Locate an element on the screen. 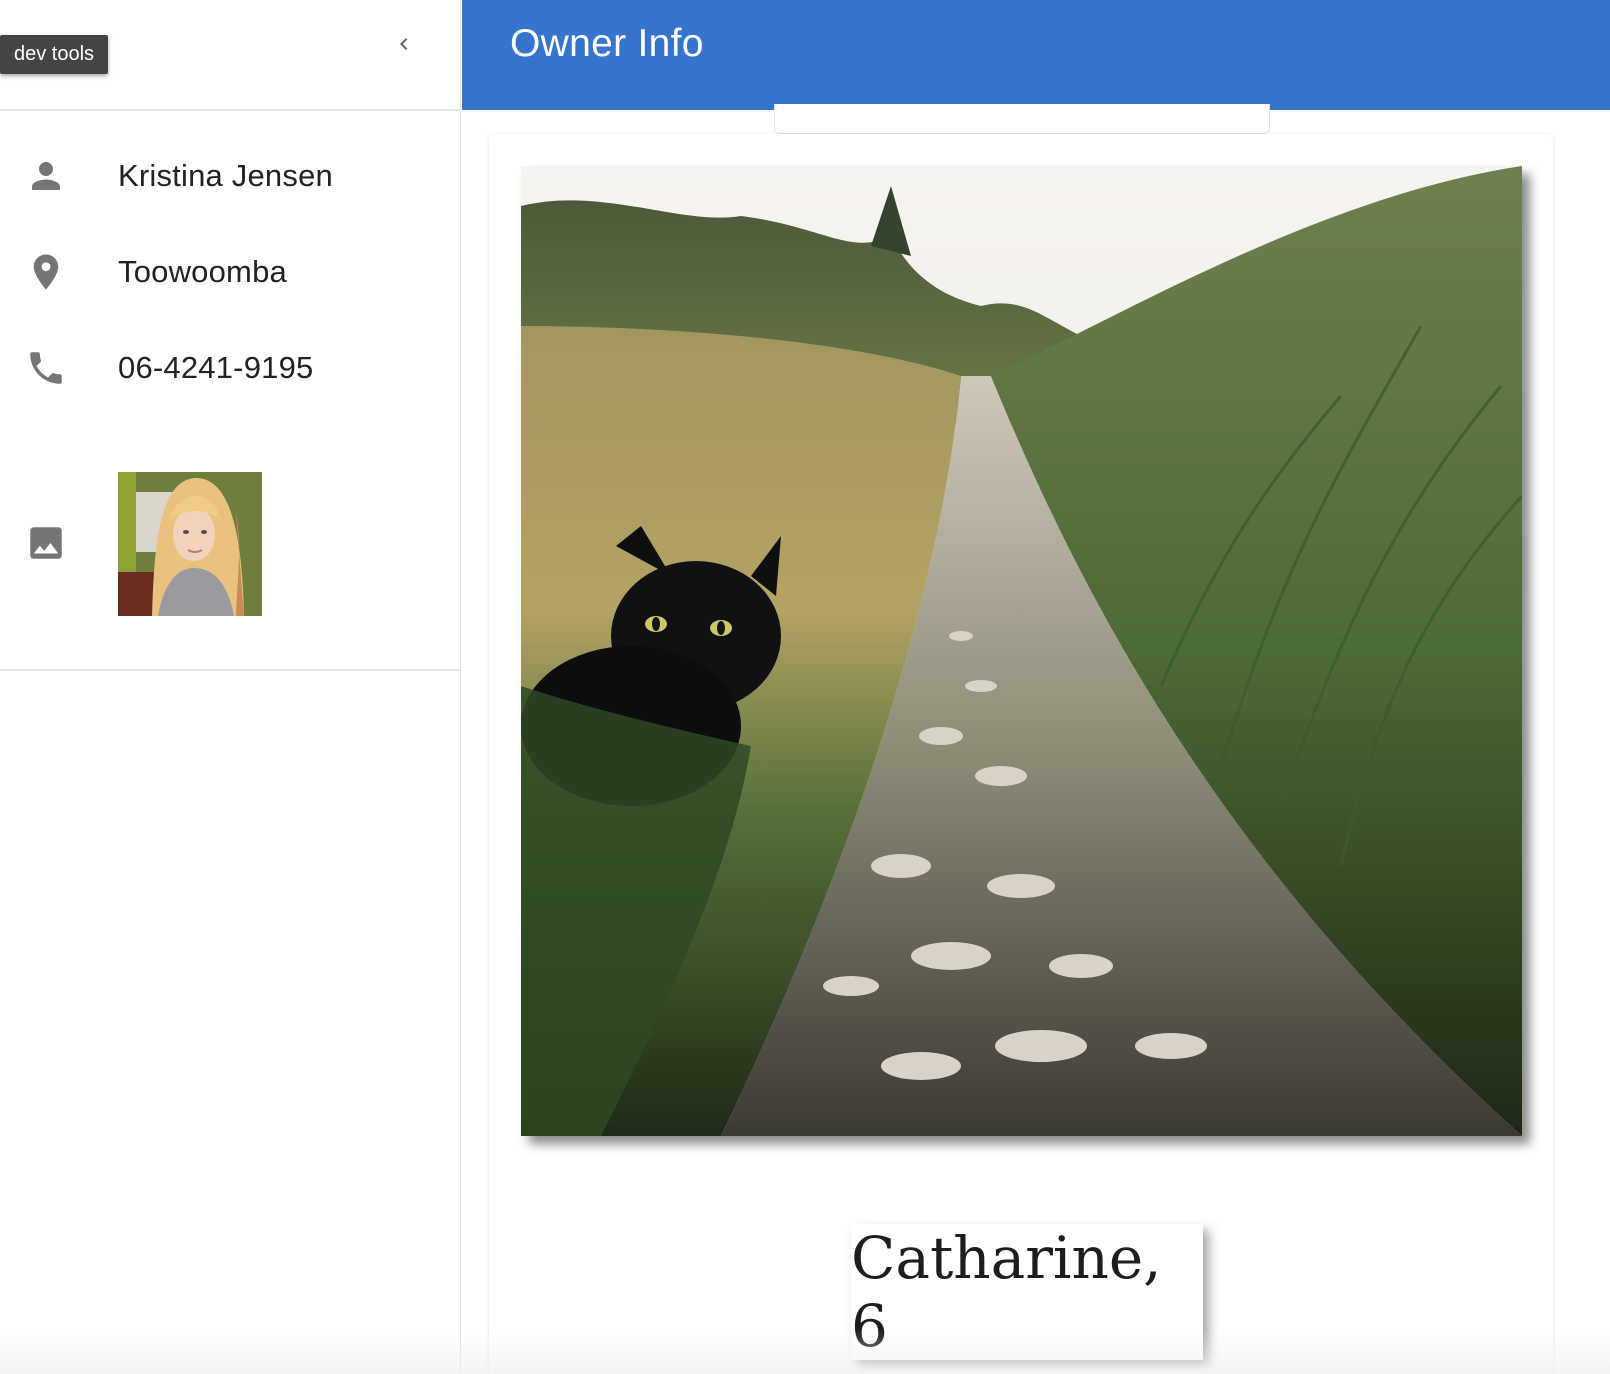 This screenshot has height=1374, width=1610. owner-name-row: Kristina Jensen is located at coordinates (230, 176).